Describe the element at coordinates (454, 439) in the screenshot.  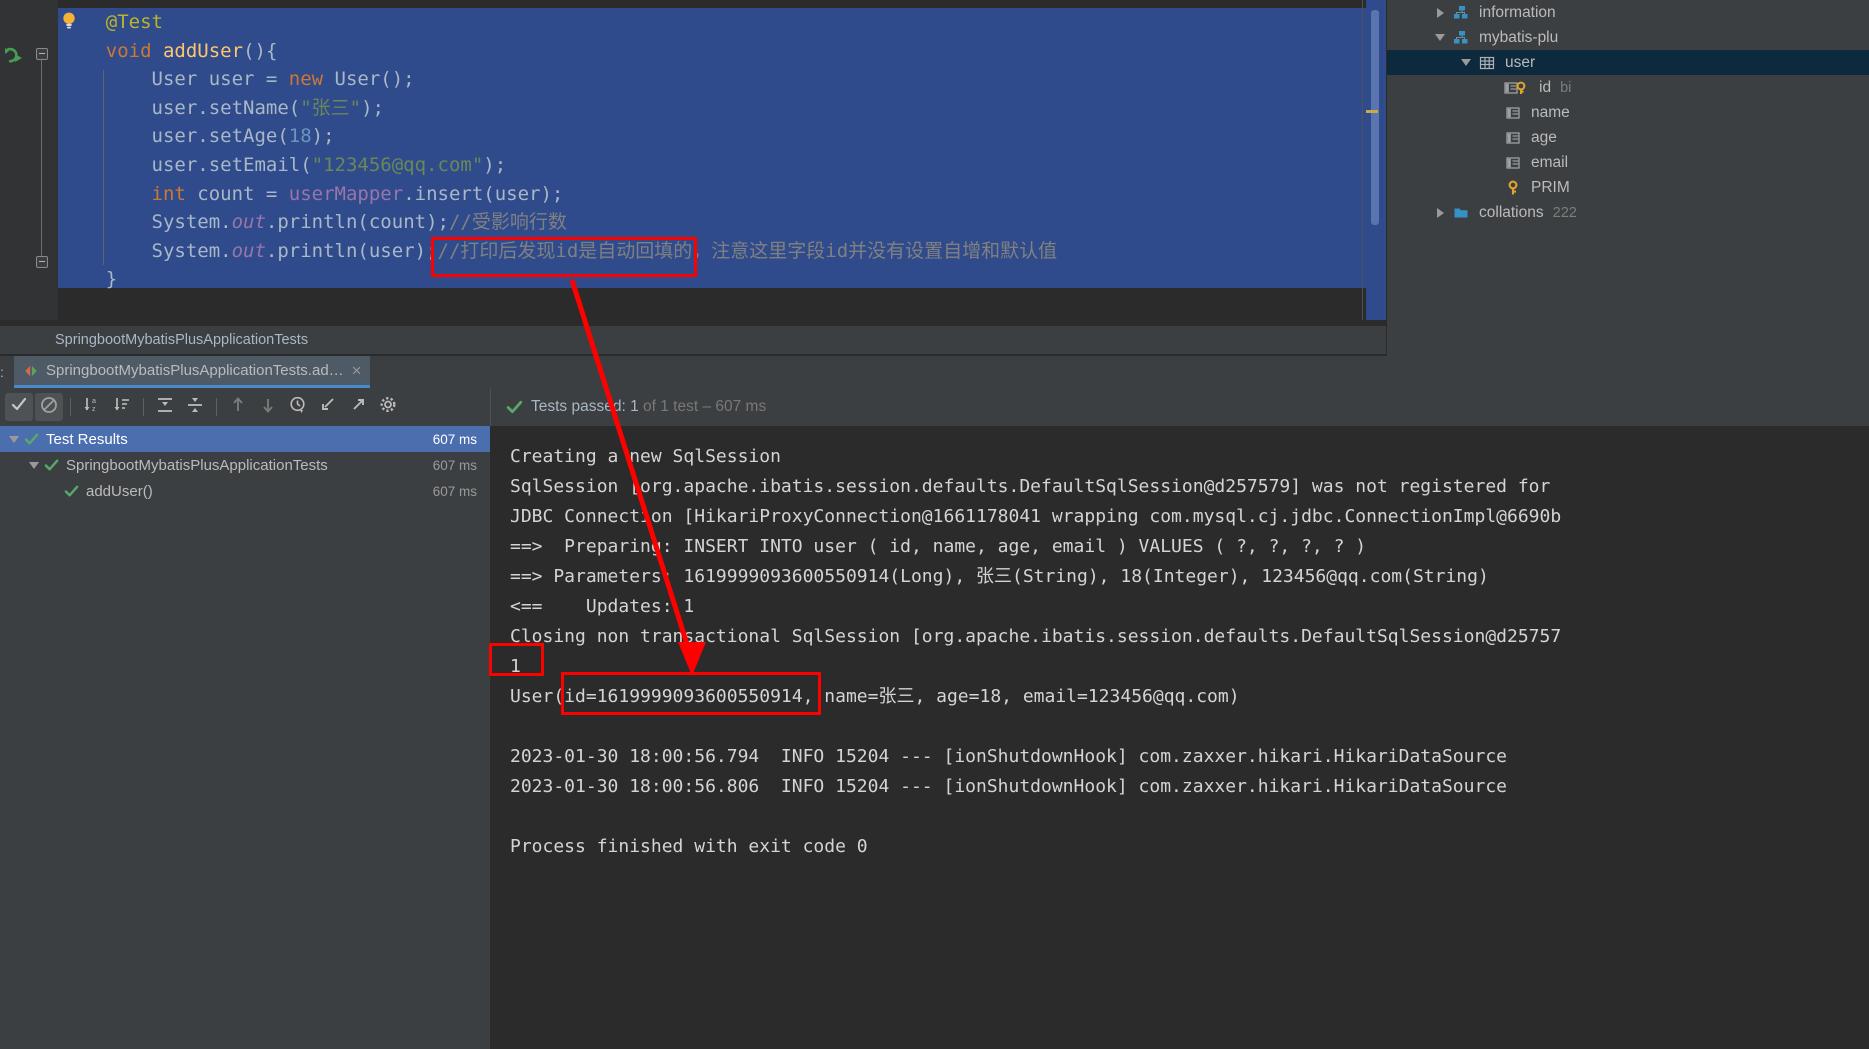
I see `test-duration: 607 ms` at that location.